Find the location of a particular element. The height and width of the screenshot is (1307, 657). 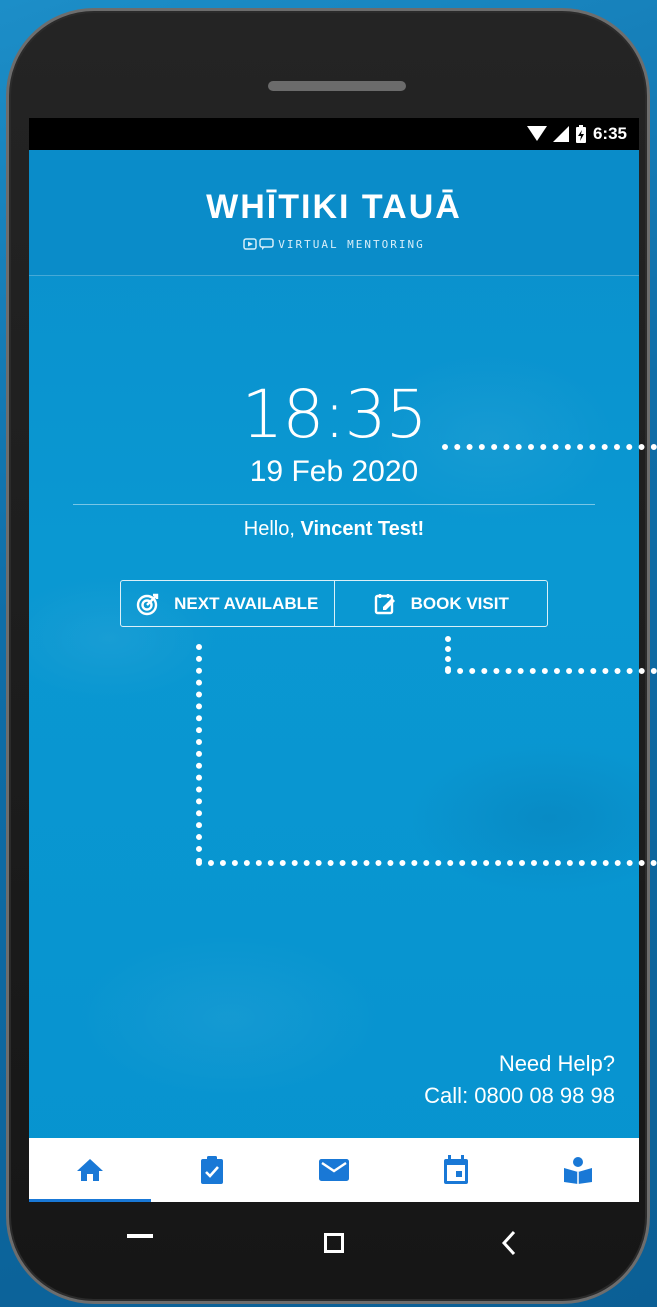

help-contact: Need Help? Call: 0800 08 98 98 is located at coordinates (519, 1080).